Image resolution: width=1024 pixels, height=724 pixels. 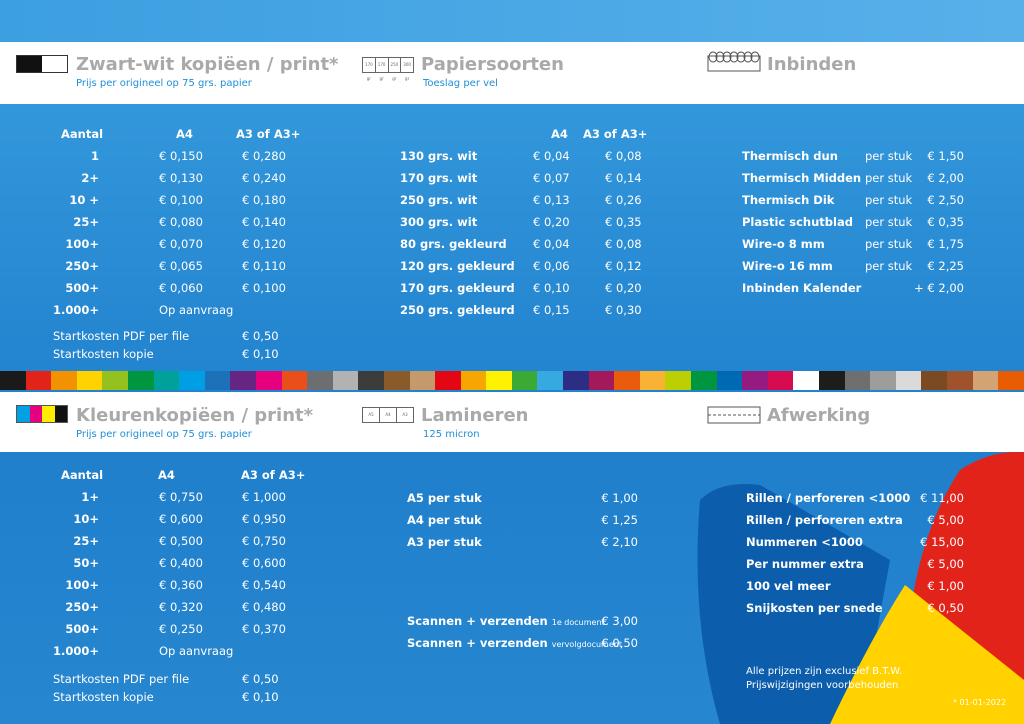 I want to click on bw-row-a3: € 0,100, so click(x=264, y=288).